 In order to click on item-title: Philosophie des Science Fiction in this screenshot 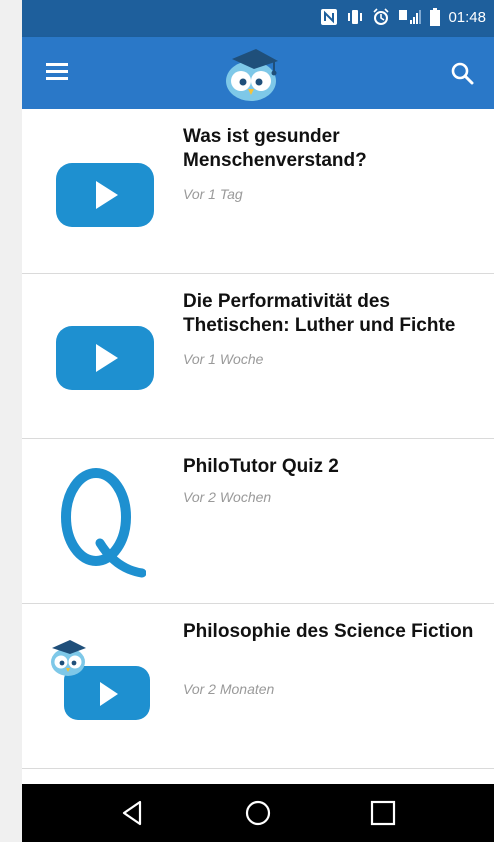, I will do `click(328, 631)`.